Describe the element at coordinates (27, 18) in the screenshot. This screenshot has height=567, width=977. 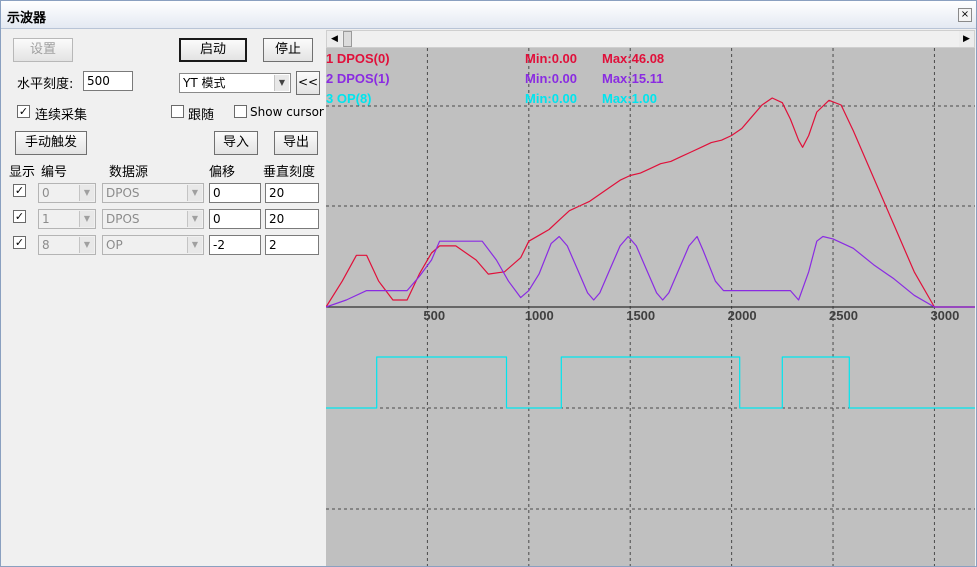
I see `window-title: 示波器` at that location.